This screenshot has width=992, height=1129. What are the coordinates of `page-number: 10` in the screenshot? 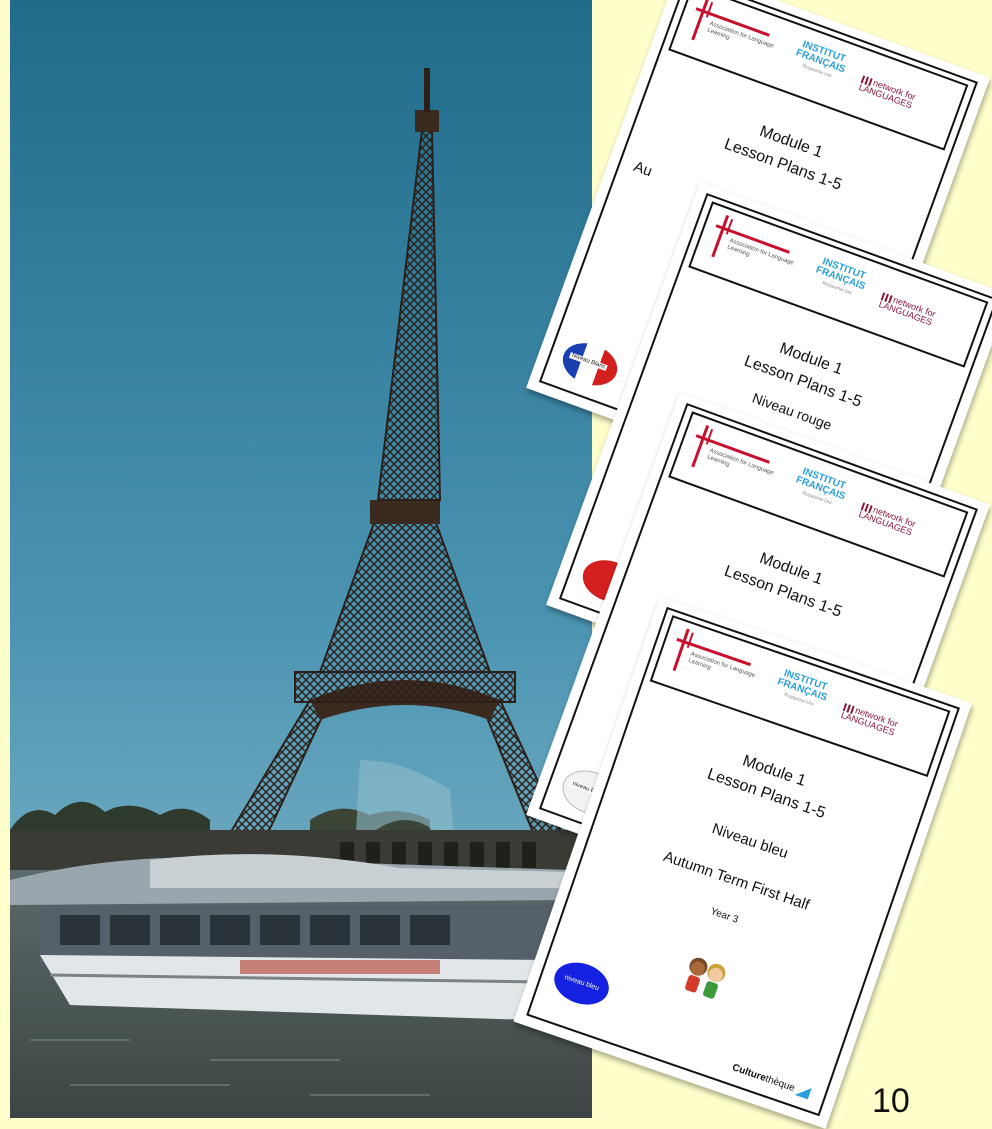 It's located at (891, 1101).